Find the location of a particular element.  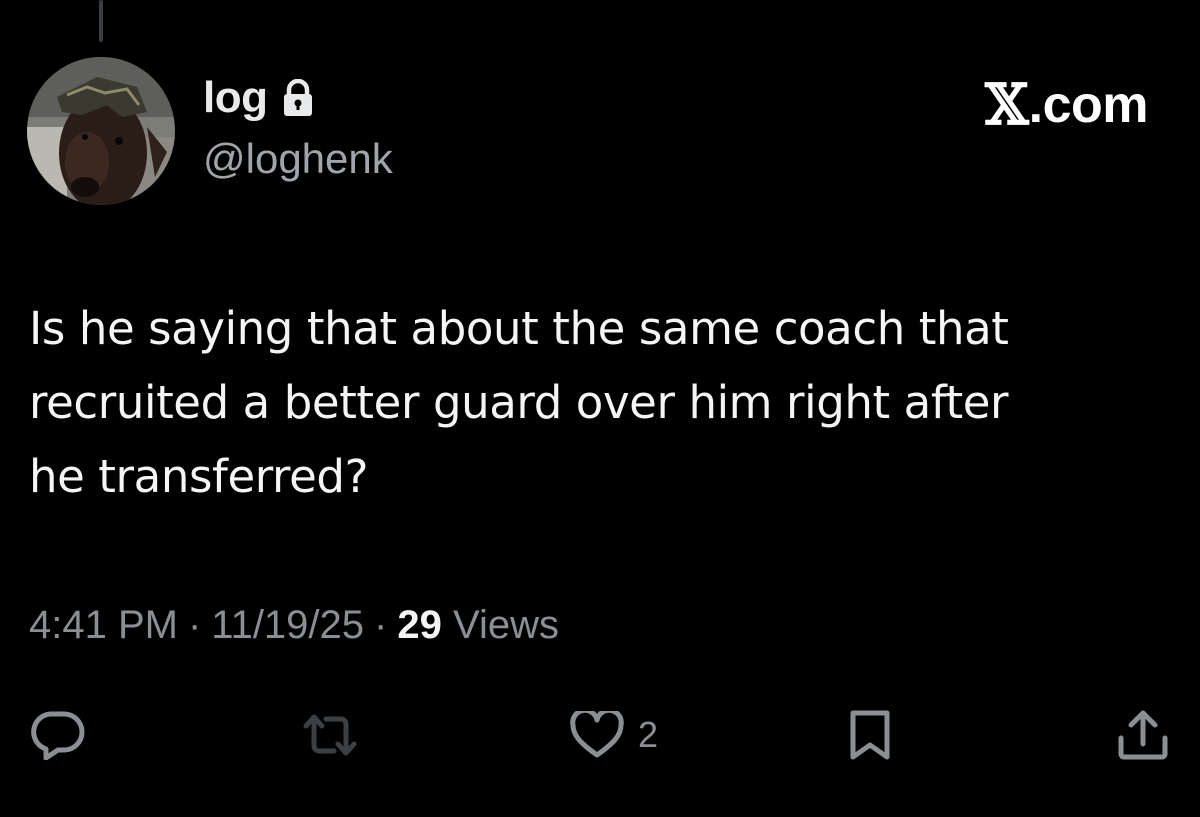

share-button is located at coordinates (1143, 735).